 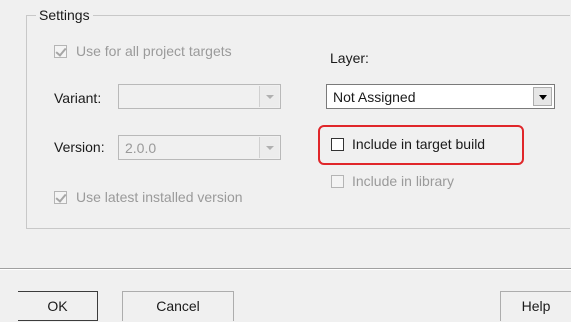 I want to click on cancel-button: Cancel, so click(x=178, y=306).